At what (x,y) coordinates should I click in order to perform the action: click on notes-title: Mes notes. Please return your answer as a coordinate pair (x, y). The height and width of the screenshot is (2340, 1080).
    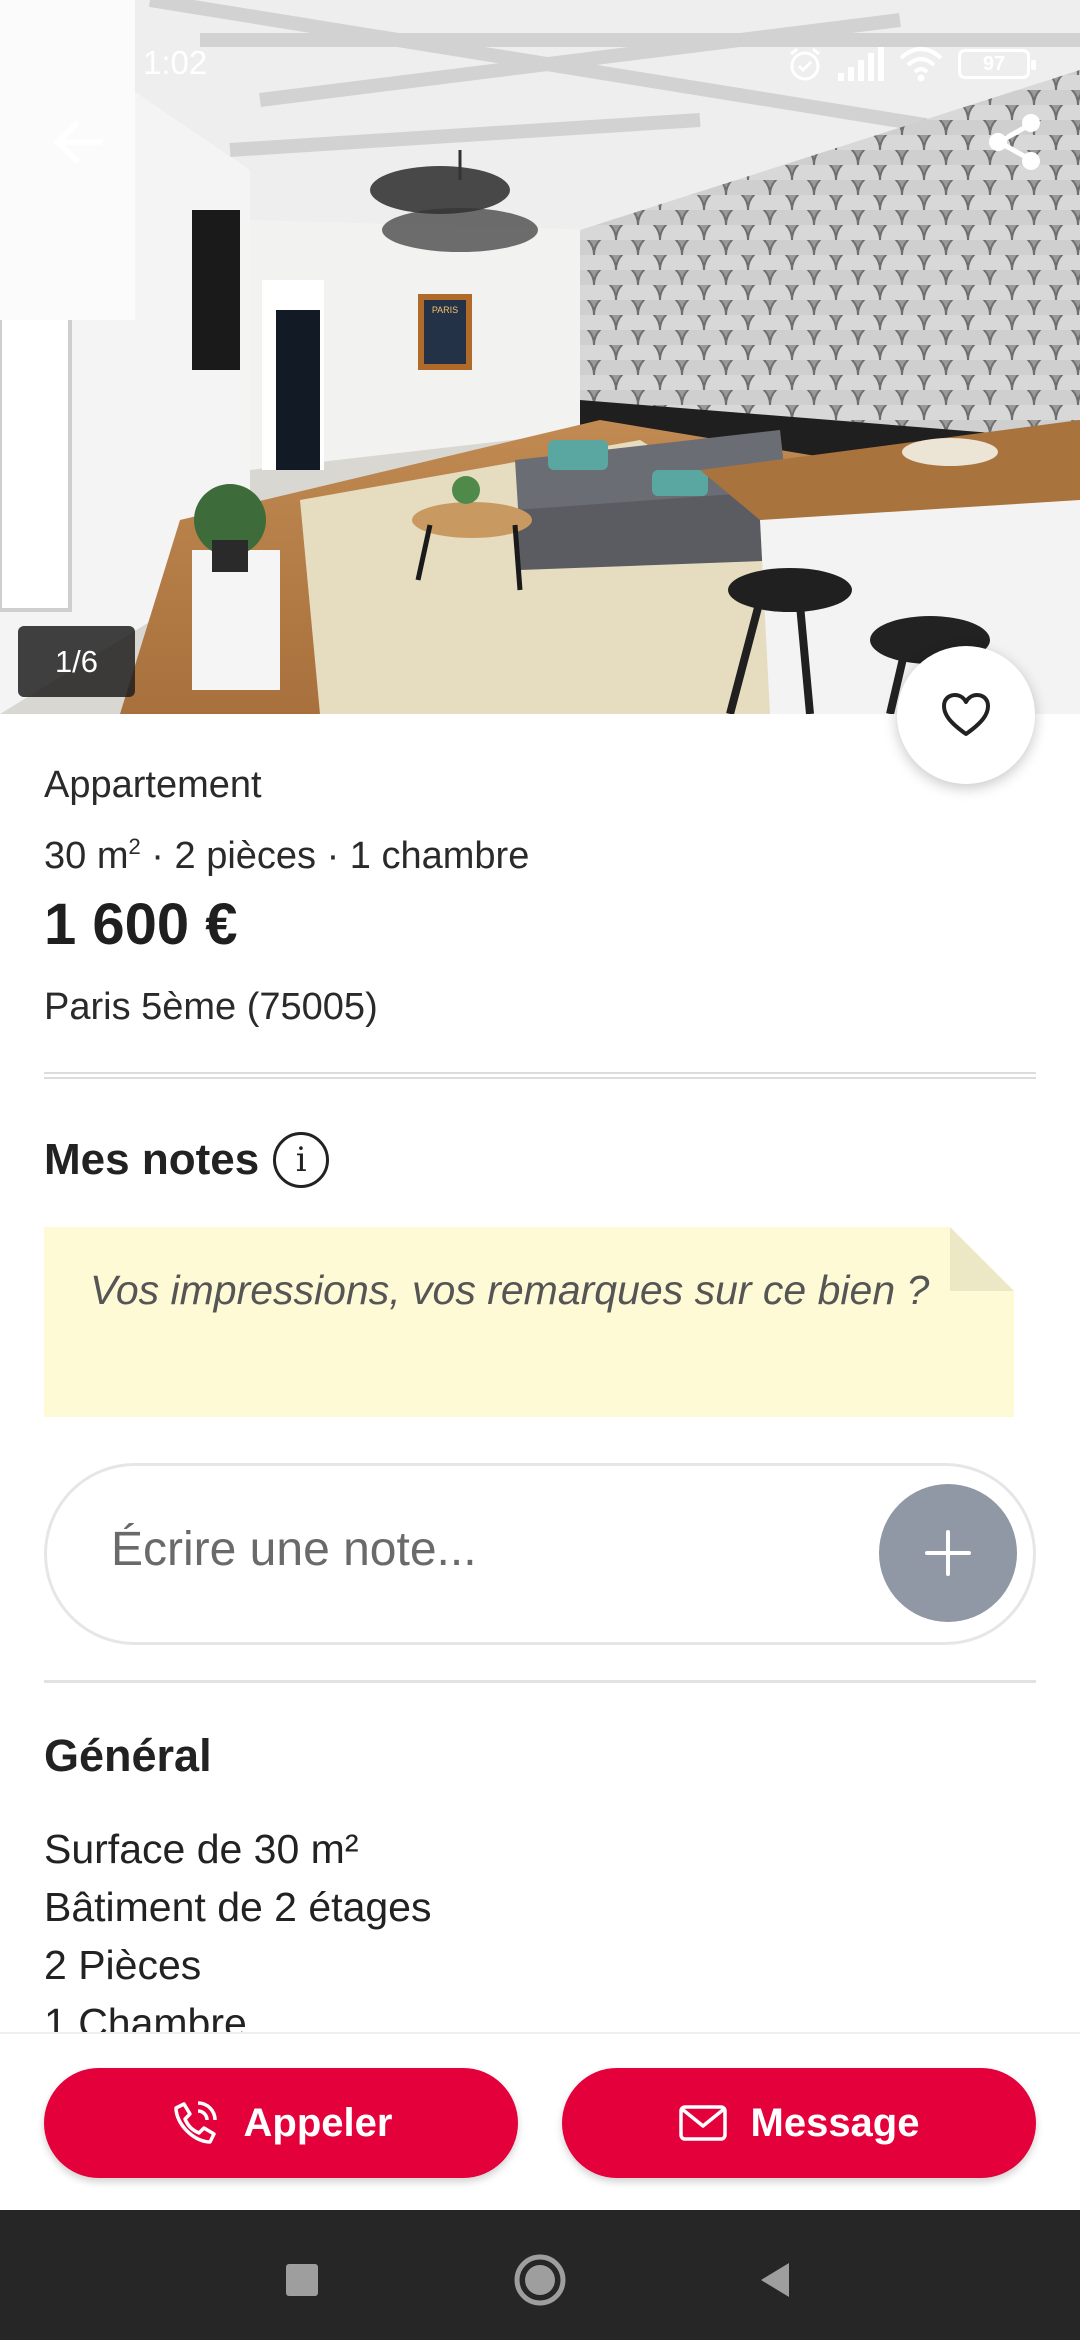
    Looking at the image, I should click on (152, 1159).